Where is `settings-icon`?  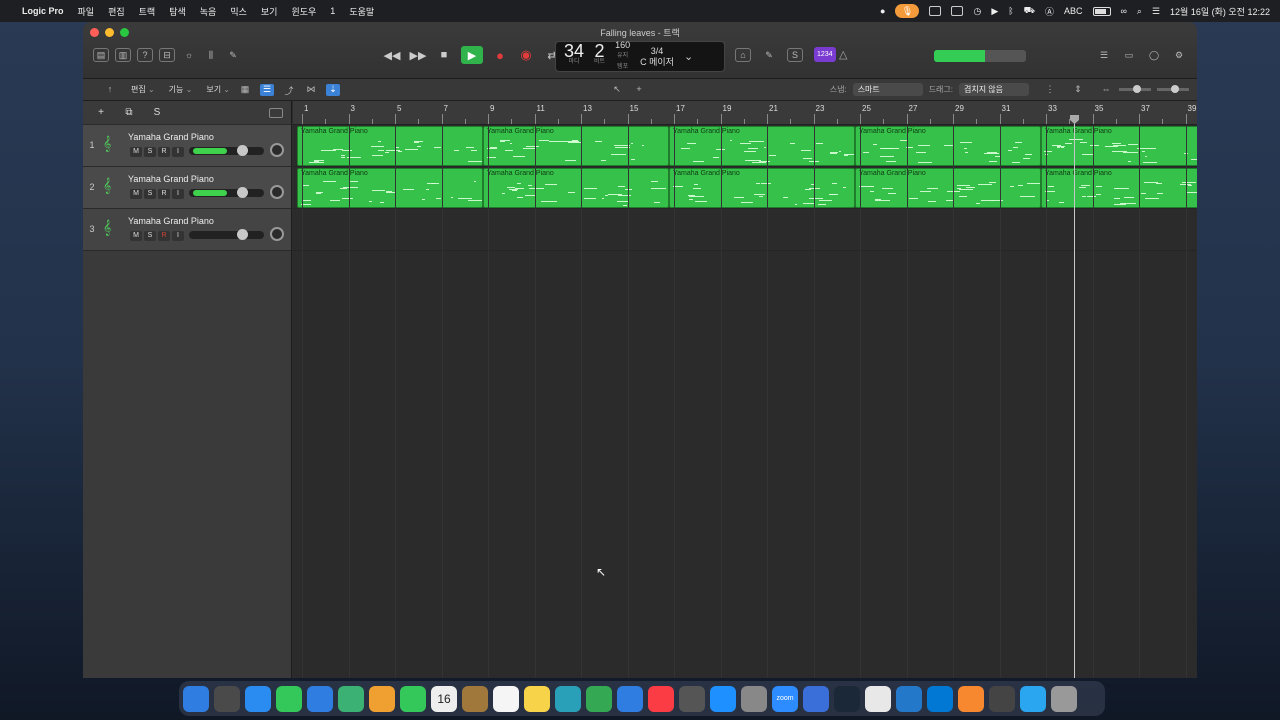
settings-icon is located at coordinates (754, 698).